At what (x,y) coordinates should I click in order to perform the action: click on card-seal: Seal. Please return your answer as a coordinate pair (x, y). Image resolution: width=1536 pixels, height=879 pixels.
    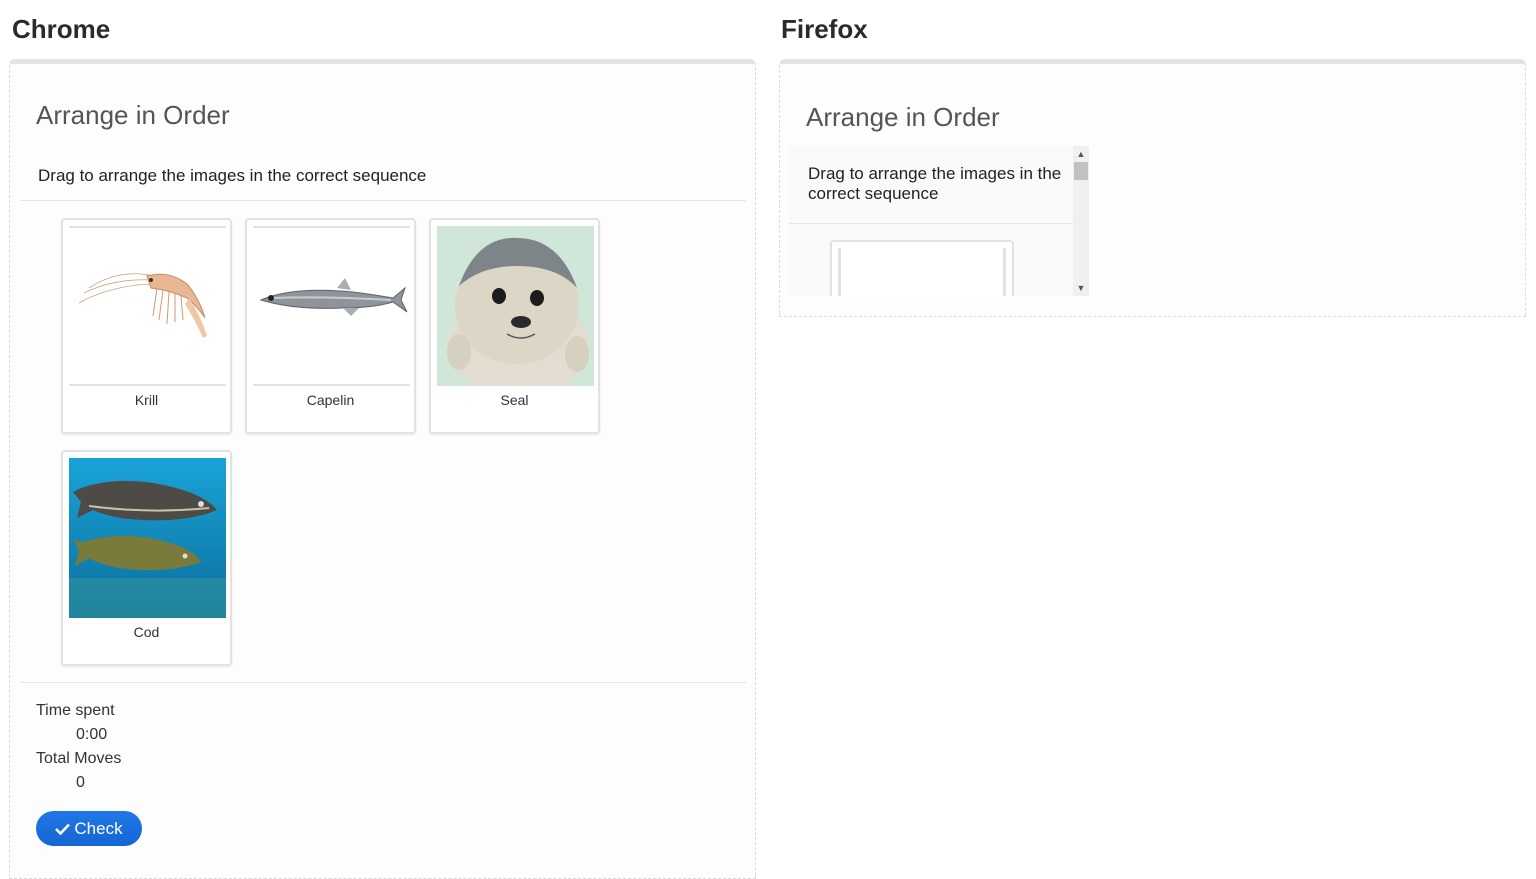
    Looking at the image, I should click on (514, 326).